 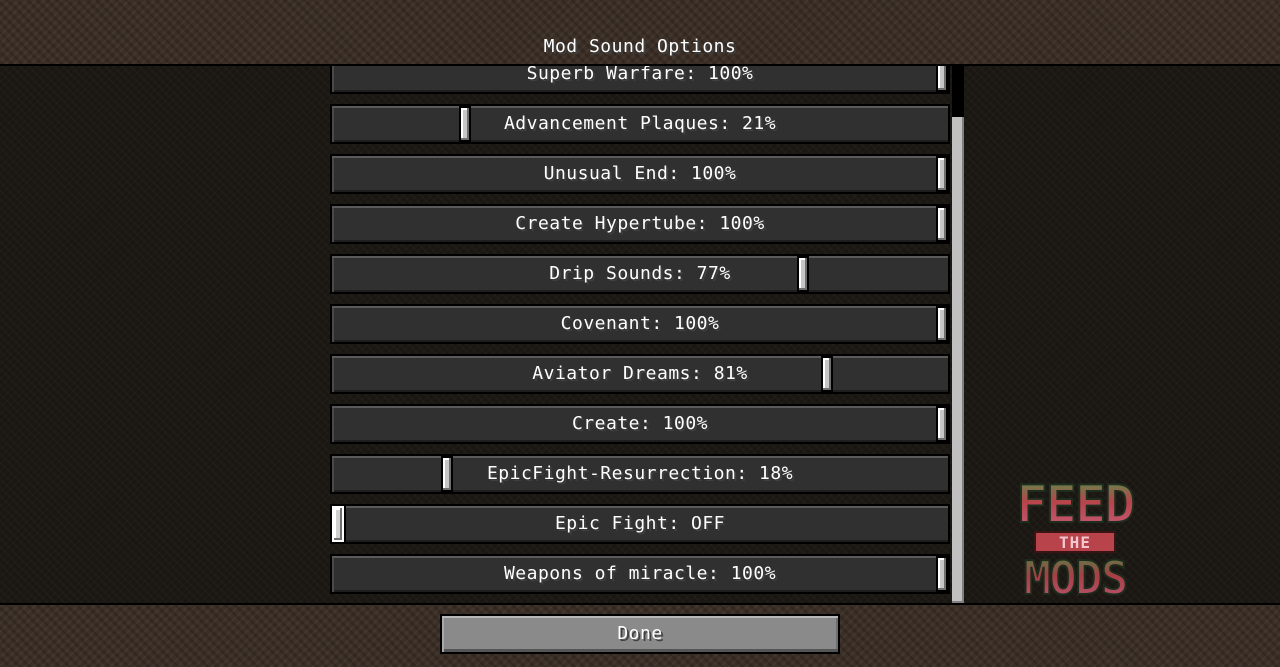 I want to click on done-button: Done, so click(x=640, y=634).